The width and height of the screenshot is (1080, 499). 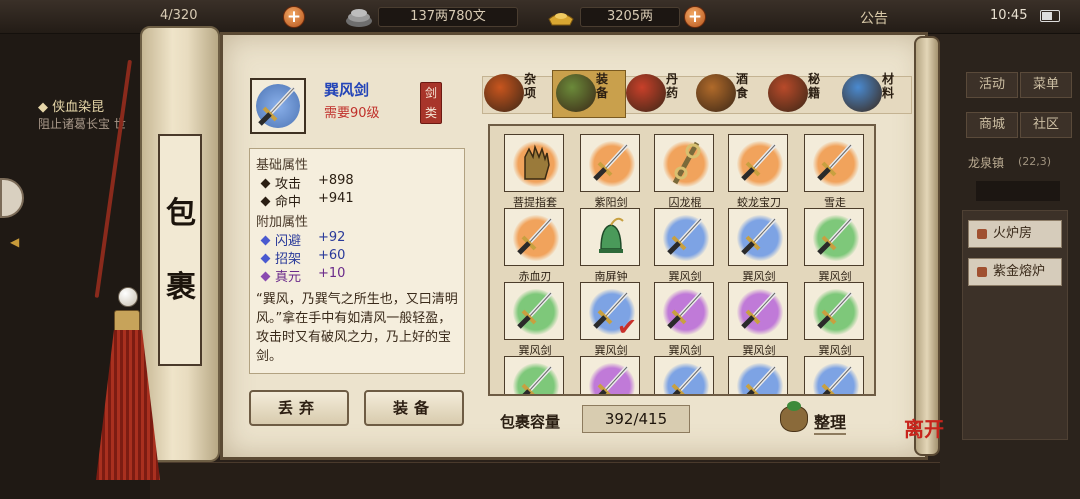 What do you see at coordinates (180, 250) in the screenshot?
I see `scroll-title-box` at bounding box center [180, 250].